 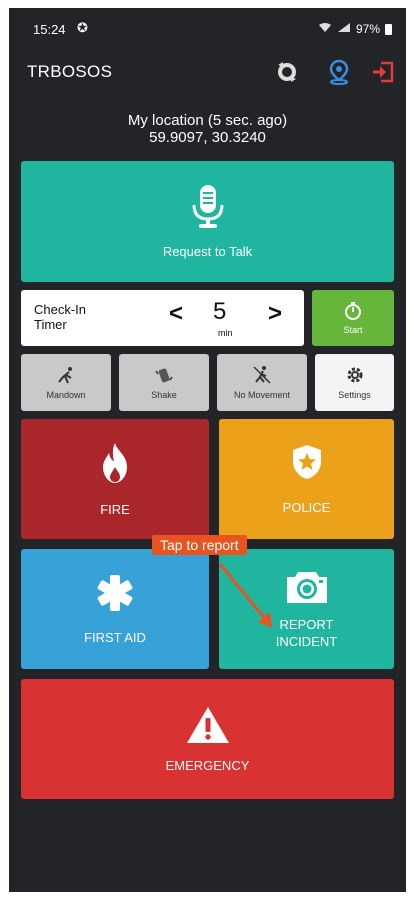 What do you see at coordinates (162, 318) in the screenshot?
I see `checkin-timer: Check-In Timer < 5 min >` at bounding box center [162, 318].